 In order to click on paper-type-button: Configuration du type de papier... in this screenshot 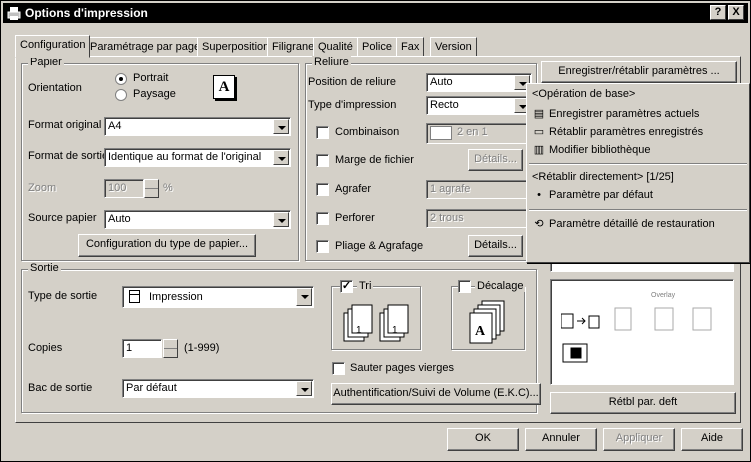, I will do `click(167, 245)`.